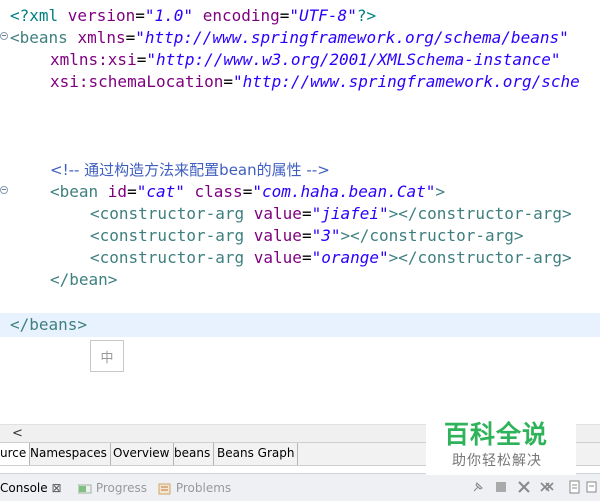 This screenshot has height=501, width=600. Describe the element at coordinates (44, 37) in the screenshot. I see `beans-open-tag: <beans` at that location.